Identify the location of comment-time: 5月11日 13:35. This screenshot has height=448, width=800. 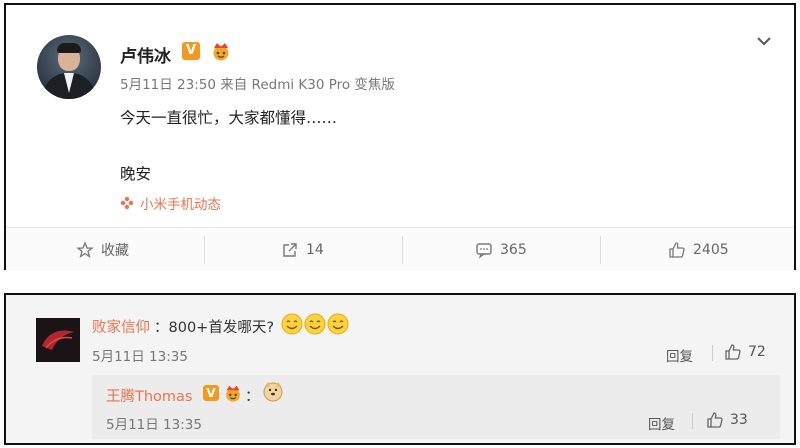
(140, 357).